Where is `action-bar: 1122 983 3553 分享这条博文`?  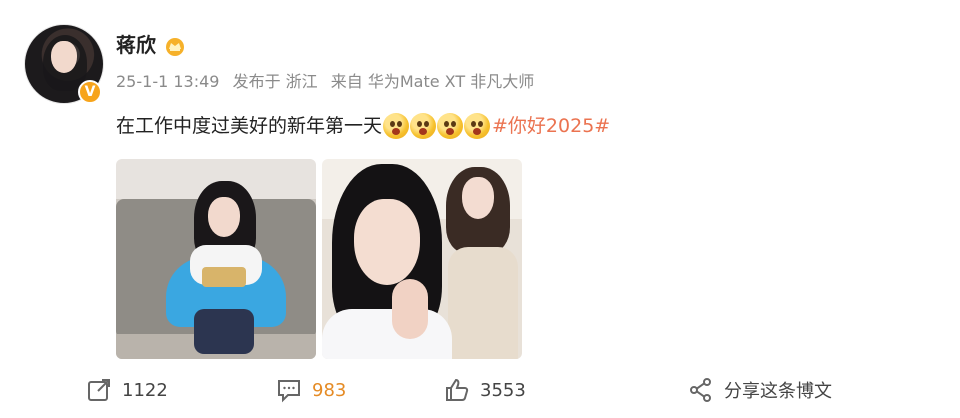
action-bar: 1122 983 3553 分享这条博文 is located at coordinates (480, 390).